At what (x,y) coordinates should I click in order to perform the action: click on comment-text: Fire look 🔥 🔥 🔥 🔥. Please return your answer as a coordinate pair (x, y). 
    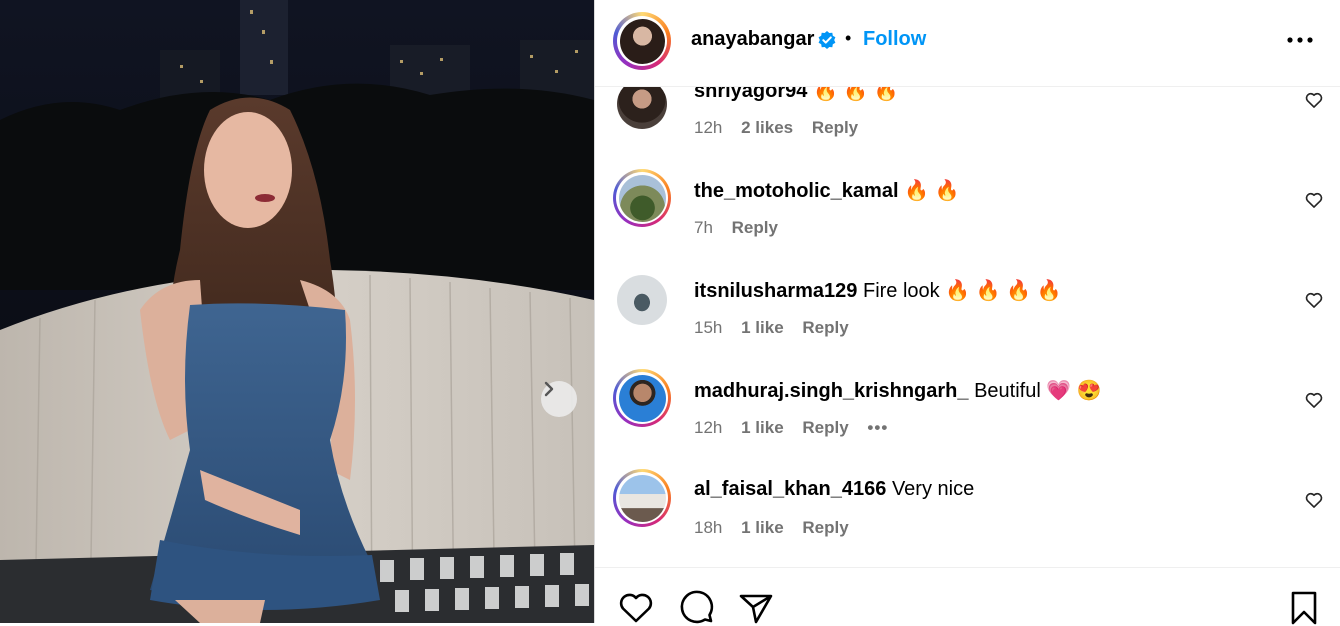
    Looking at the image, I should click on (962, 291).